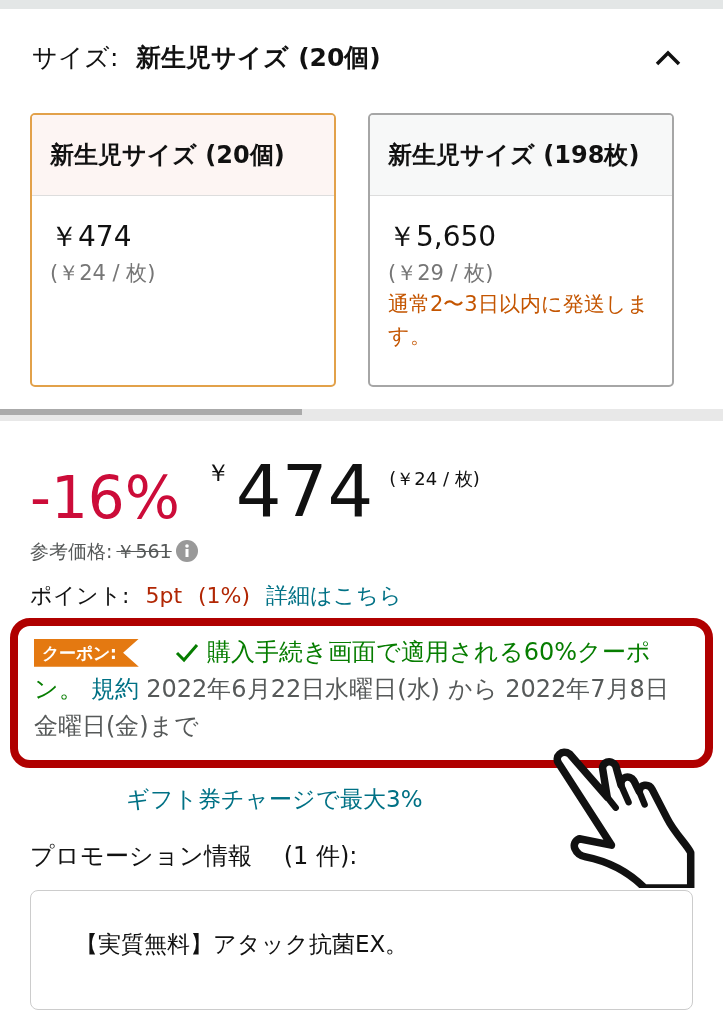 Image resolution: width=723 pixels, height=1024 pixels. Describe the element at coordinates (75, 58) in the screenshot. I see `size-label: サイズ:` at that location.